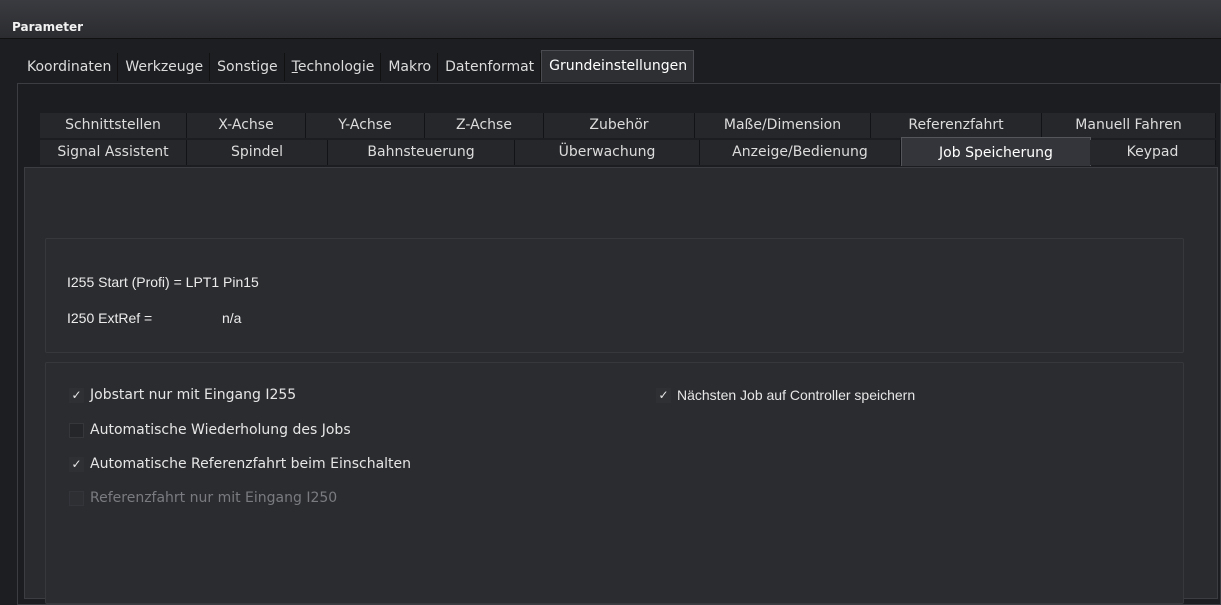 This screenshot has width=1221, height=605. What do you see at coordinates (796, 395) in the screenshot?
I see `naechsten-job-label: Nächsten Job auf Controller speichern` at bounding box center [796, 395].